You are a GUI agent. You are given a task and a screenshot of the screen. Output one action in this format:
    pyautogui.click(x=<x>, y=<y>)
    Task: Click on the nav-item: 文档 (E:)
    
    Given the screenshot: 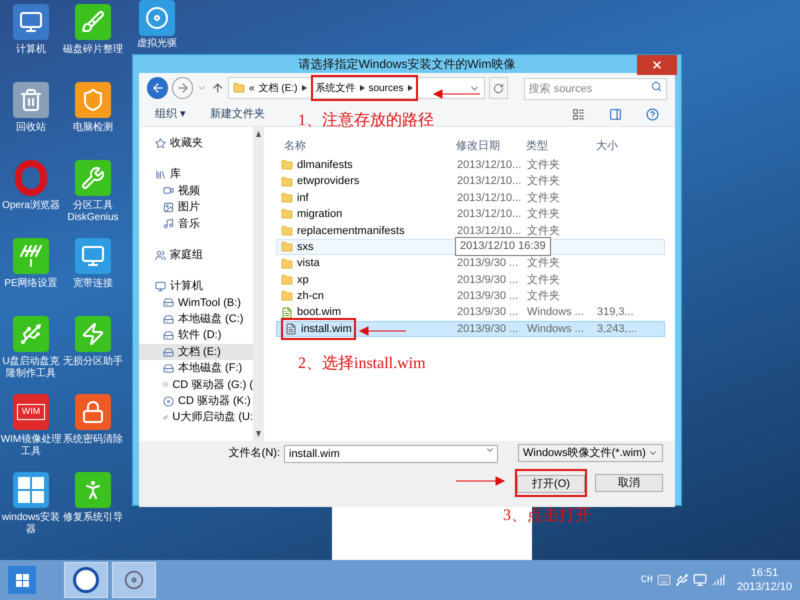 What is the action you would take?
    pyautogui.click(x=196, y=352)
    